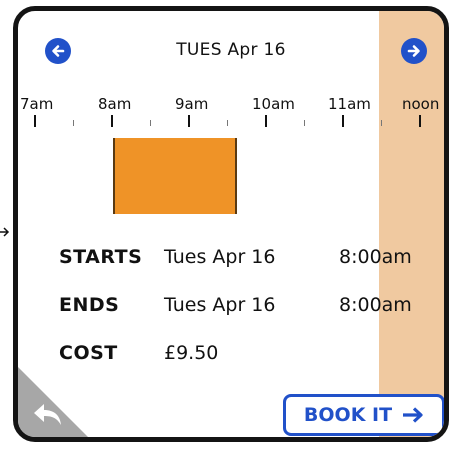  What do you see at coordinates (88, 353) in the screenshot?
I see `cost-label: COST` at bounding box center [88, 353].